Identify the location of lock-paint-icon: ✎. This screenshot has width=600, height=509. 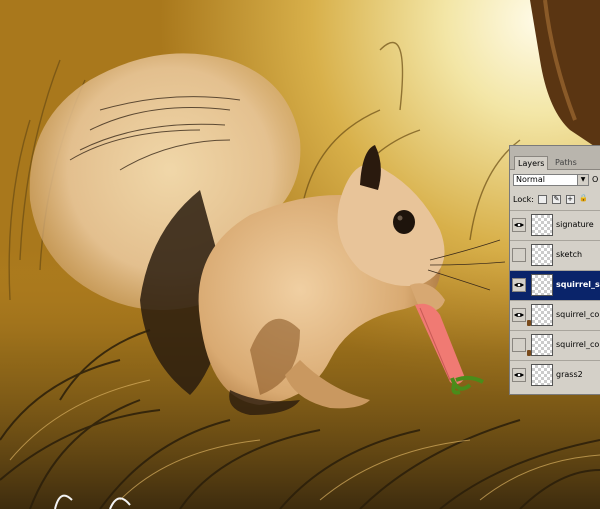
(557, 199).